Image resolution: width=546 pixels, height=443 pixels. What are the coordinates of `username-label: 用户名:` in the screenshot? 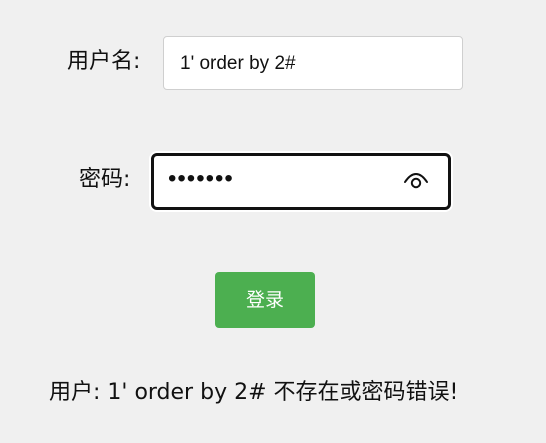 It's located at (104, 61).